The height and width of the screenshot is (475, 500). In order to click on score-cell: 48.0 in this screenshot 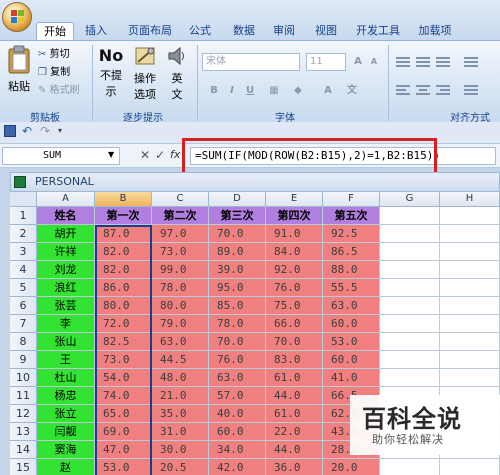, I will do `click(180, 378)`.